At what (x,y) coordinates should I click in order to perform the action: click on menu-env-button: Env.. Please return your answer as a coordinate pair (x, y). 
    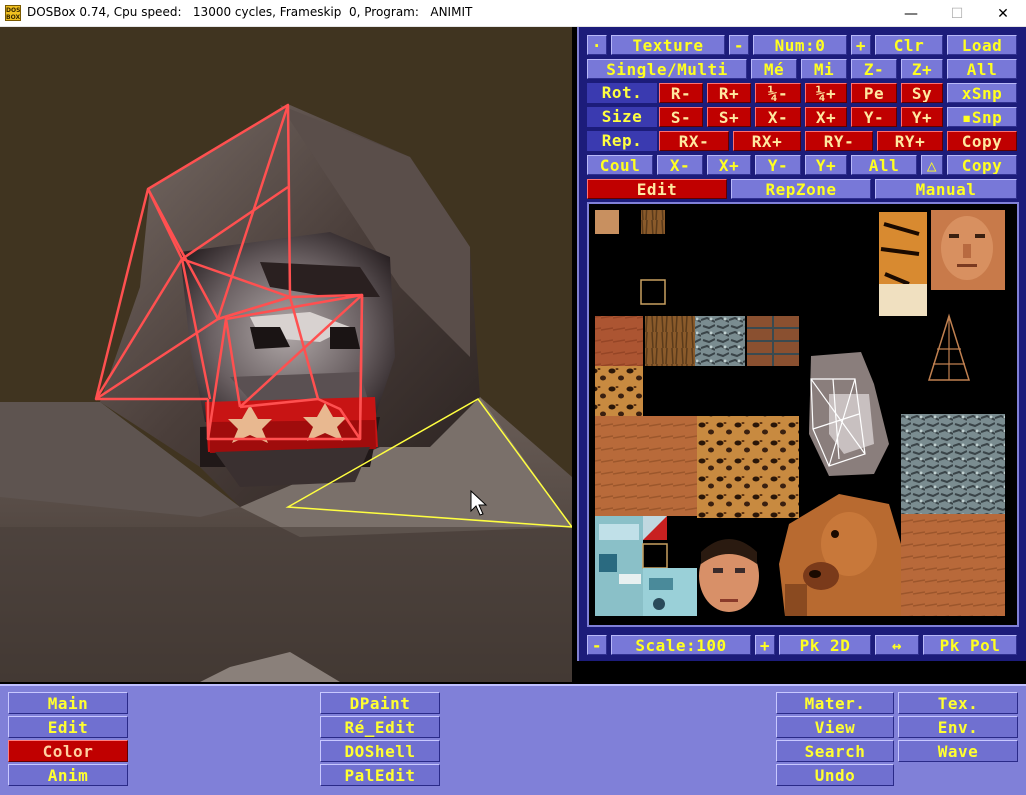
    Looking at the image, I should click on (958, 727).